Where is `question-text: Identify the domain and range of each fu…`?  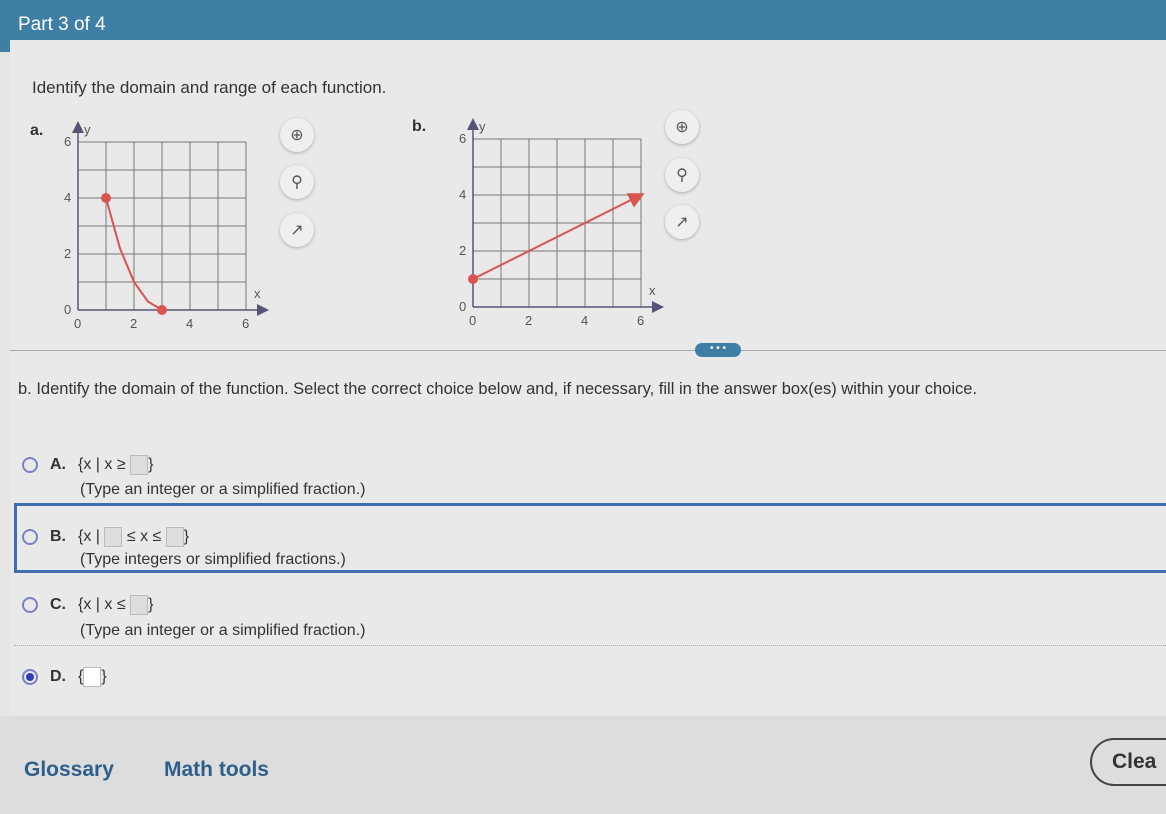
question-text: Identify the domain and range of each fu… is located at coordinates (209, 87).